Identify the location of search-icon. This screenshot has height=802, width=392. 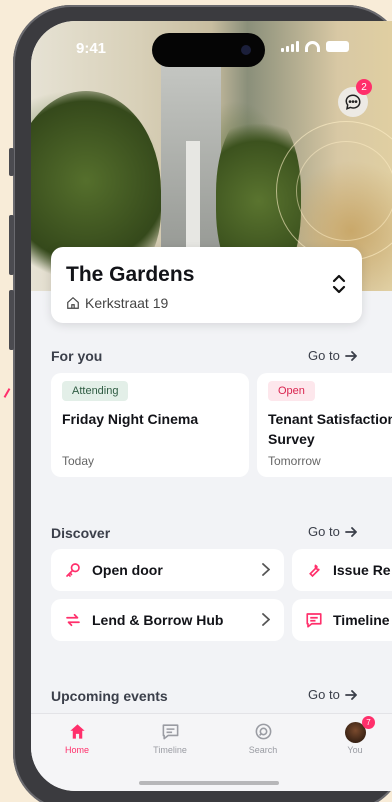
(263, 731).